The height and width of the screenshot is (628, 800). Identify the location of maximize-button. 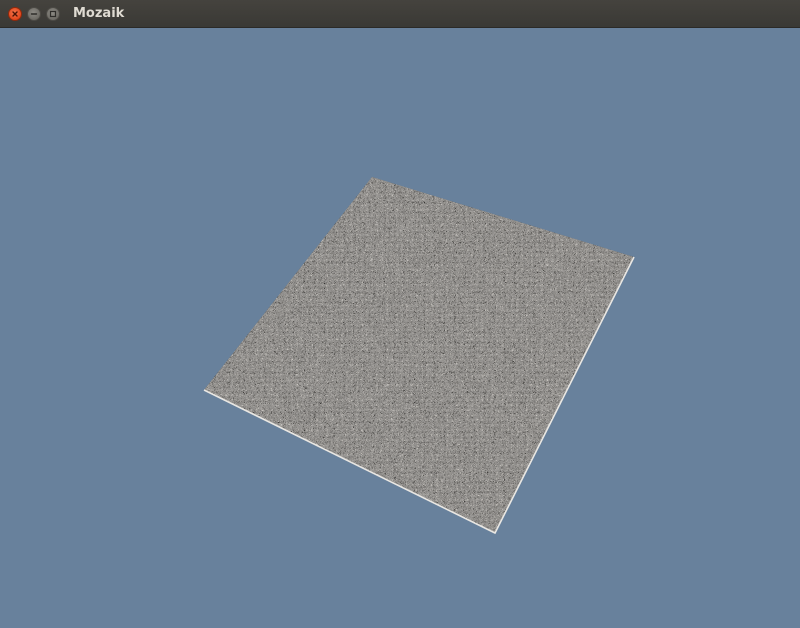
(53, 14).